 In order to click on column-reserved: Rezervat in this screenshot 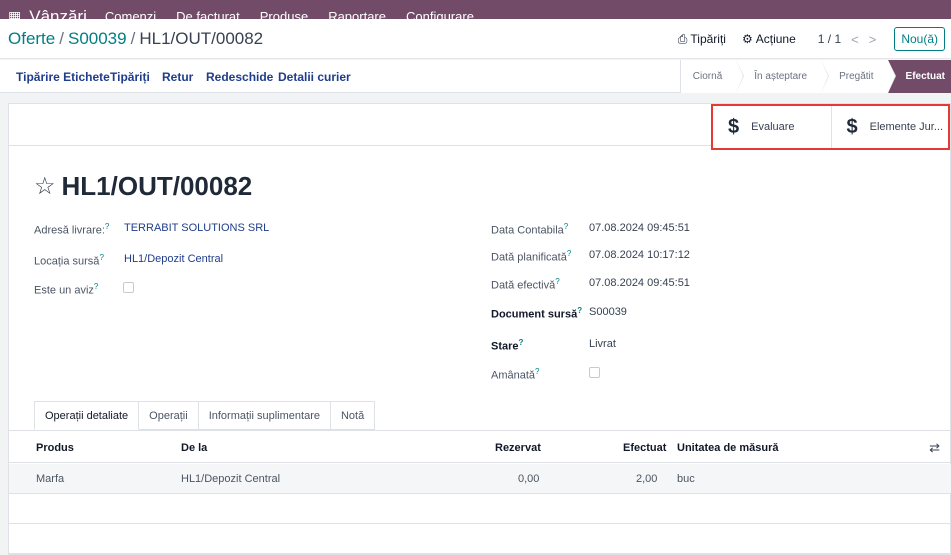, I will do `click(518, 448)`.